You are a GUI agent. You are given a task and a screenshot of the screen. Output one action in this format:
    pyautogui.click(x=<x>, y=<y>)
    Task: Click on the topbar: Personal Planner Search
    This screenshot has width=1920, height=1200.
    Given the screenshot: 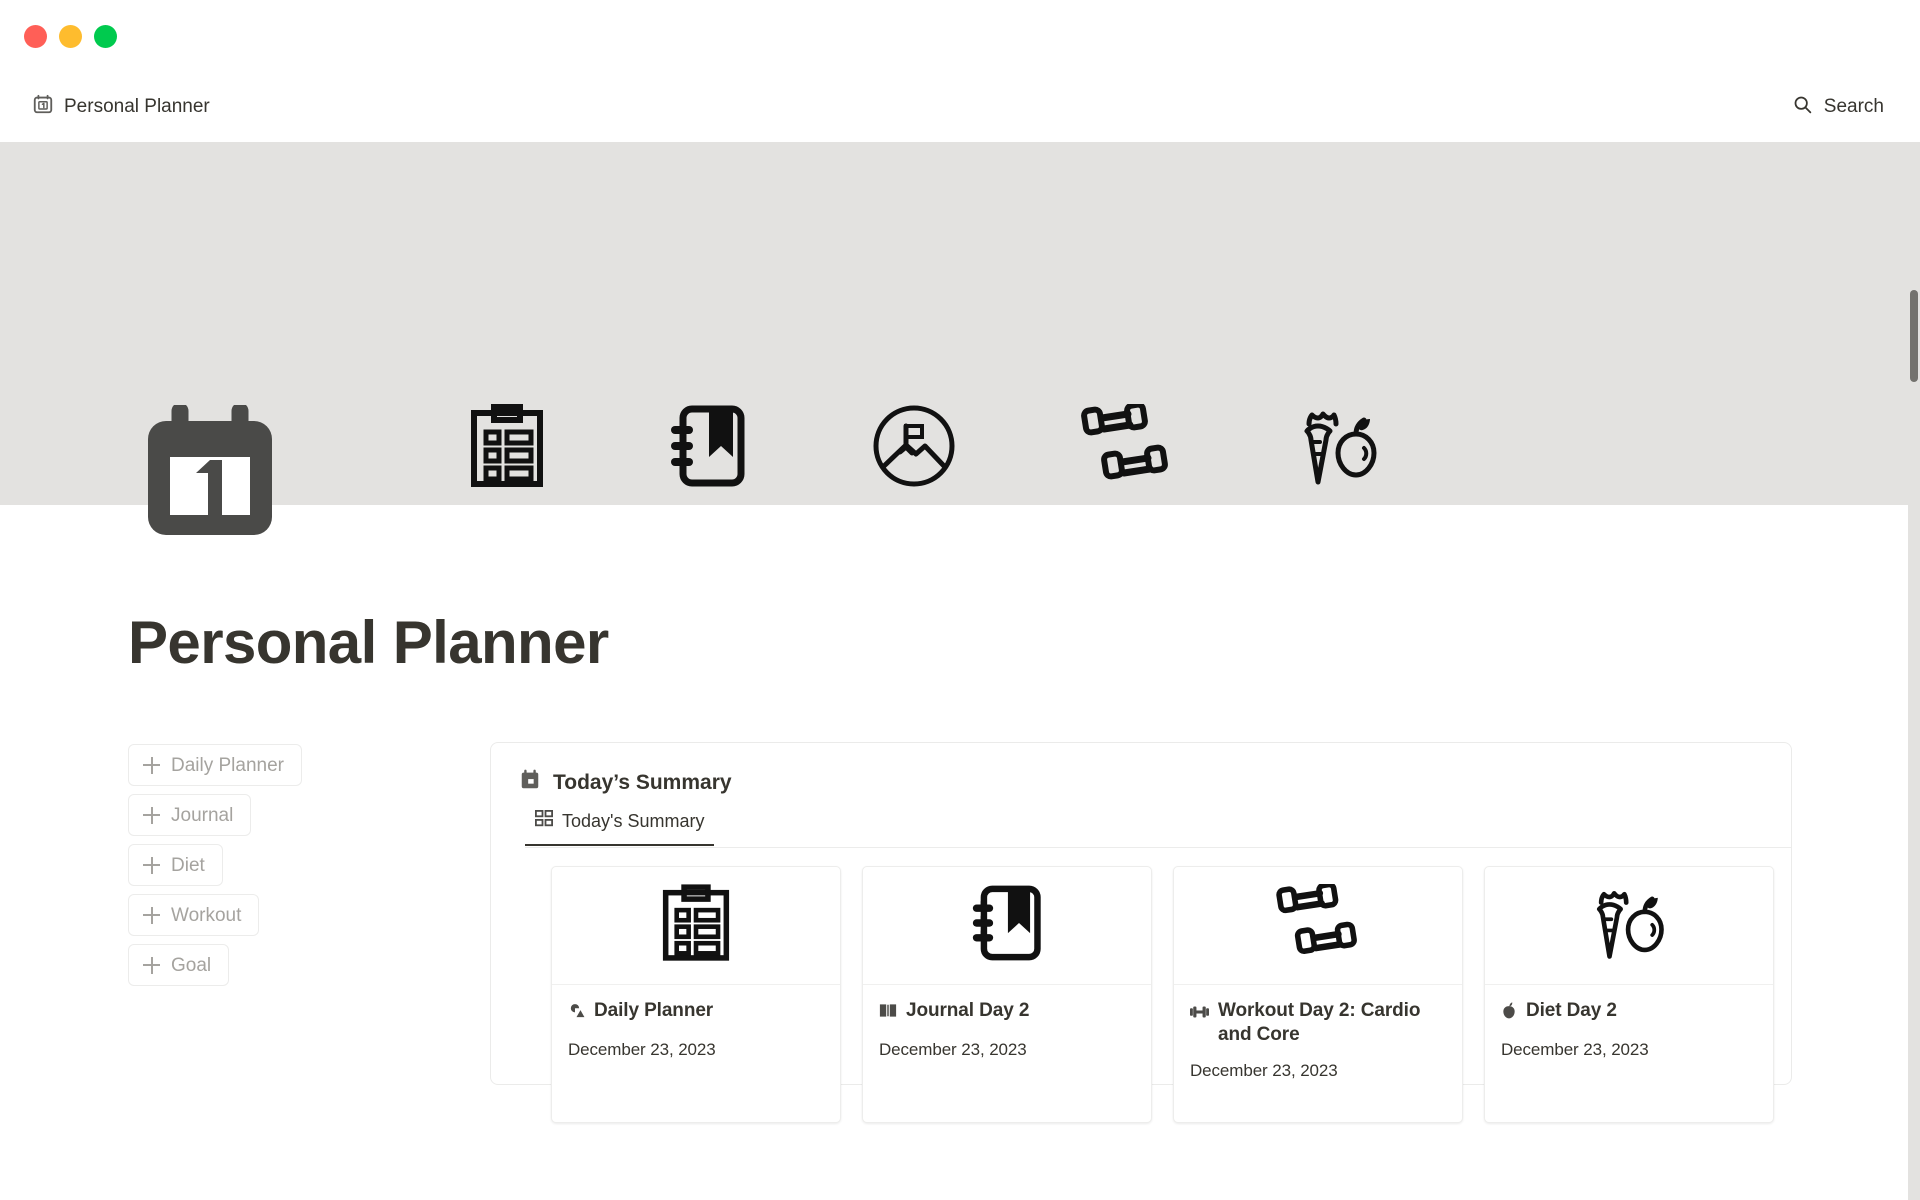 What is the action you would take?
    pyautogui.click(x=960, y=107)
    